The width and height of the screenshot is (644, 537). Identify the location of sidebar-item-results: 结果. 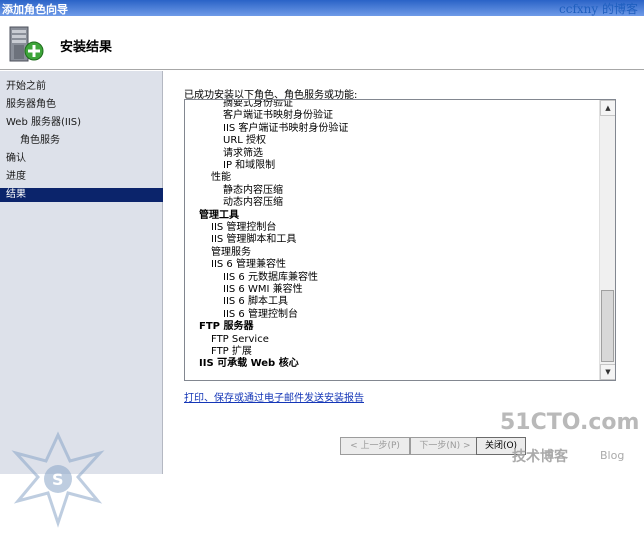
(81, 195).